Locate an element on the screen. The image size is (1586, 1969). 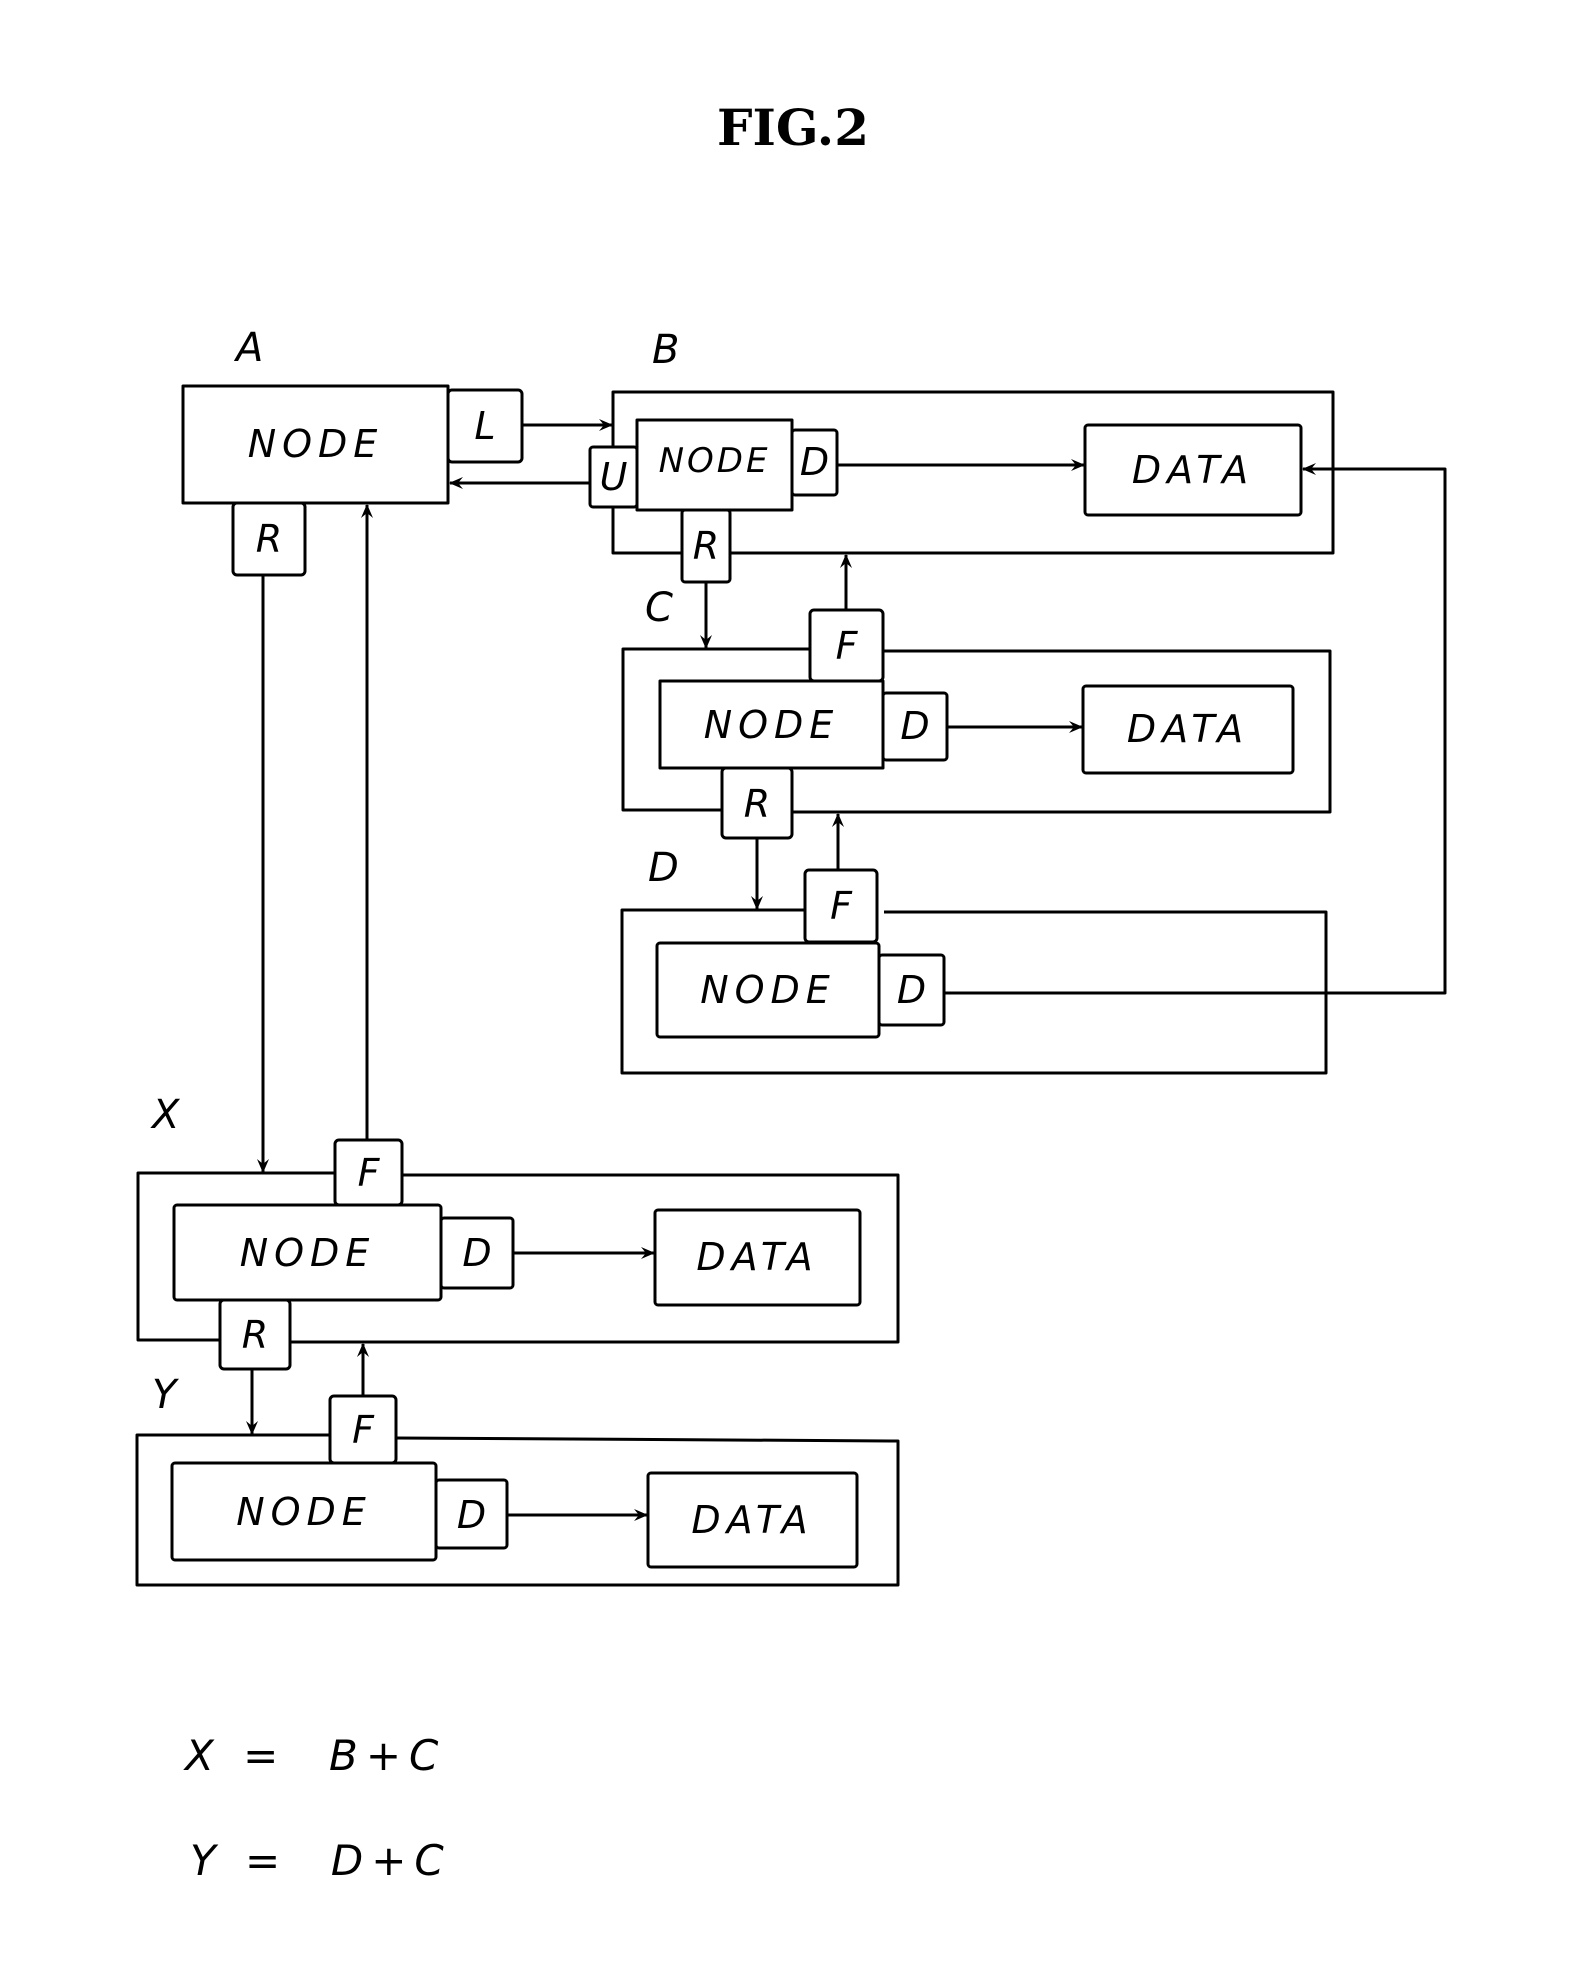
group-label-x: X is located at coordinates (166, 1115).